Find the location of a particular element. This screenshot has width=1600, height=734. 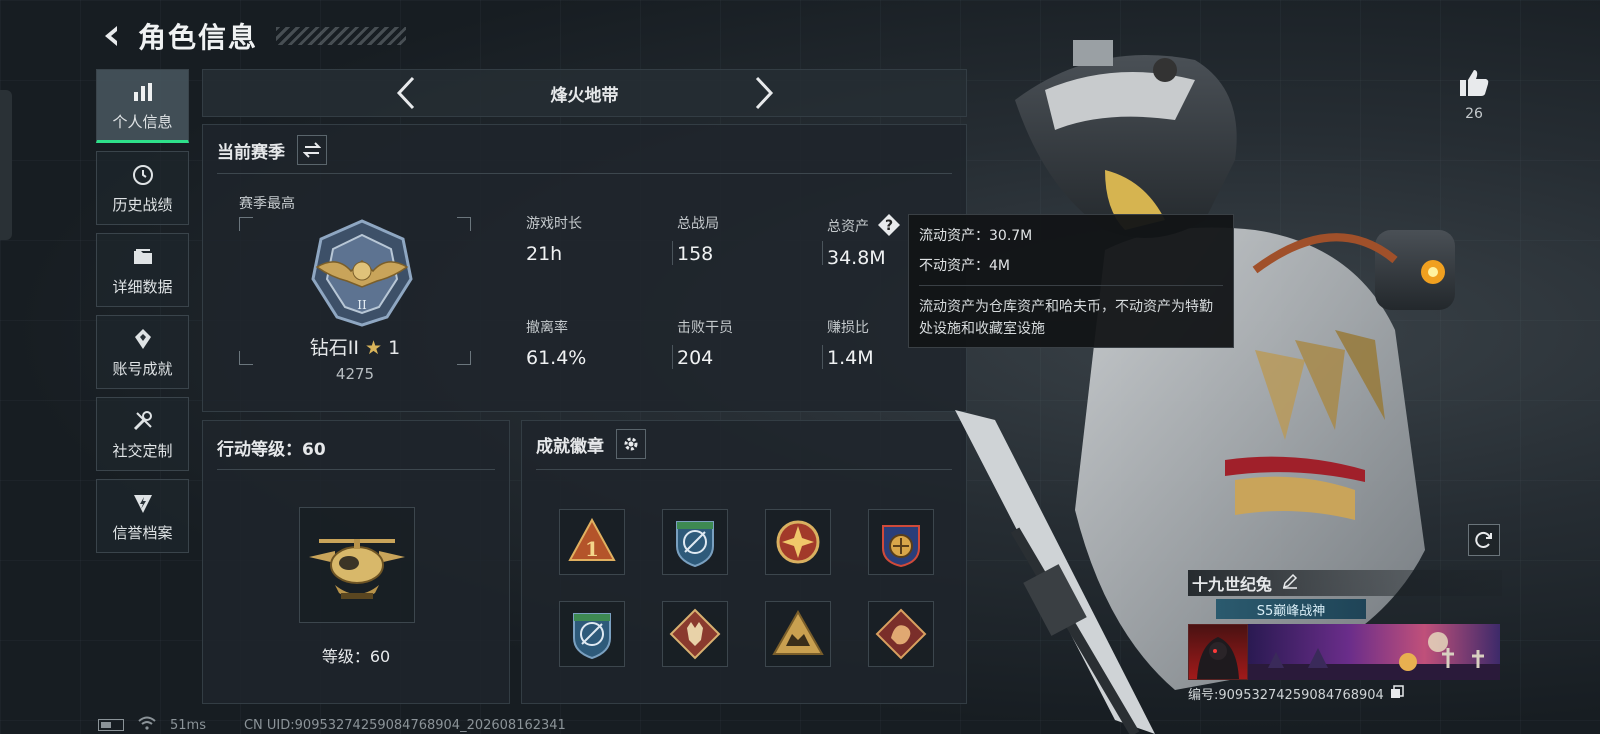

swap-season-button is located at coordinates (312, 150).